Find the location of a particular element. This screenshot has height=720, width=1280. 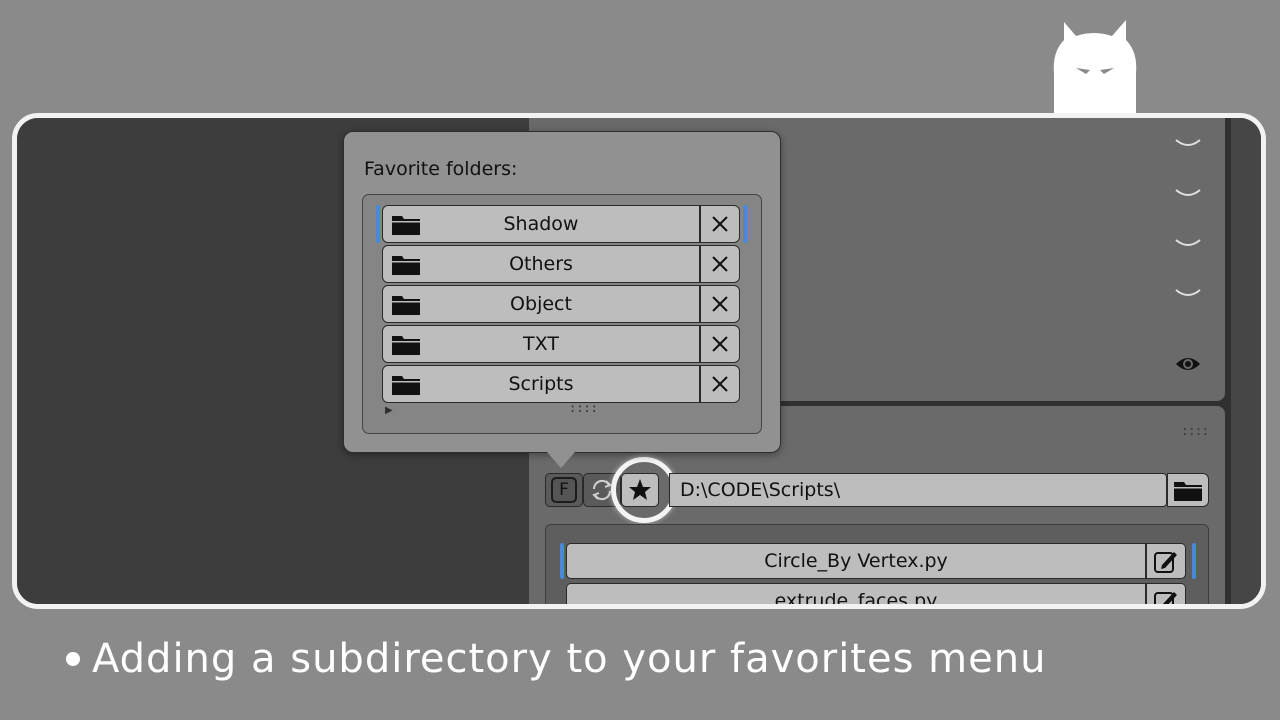

favorite-folder-button: TXT is located at coordinates (541, 344).